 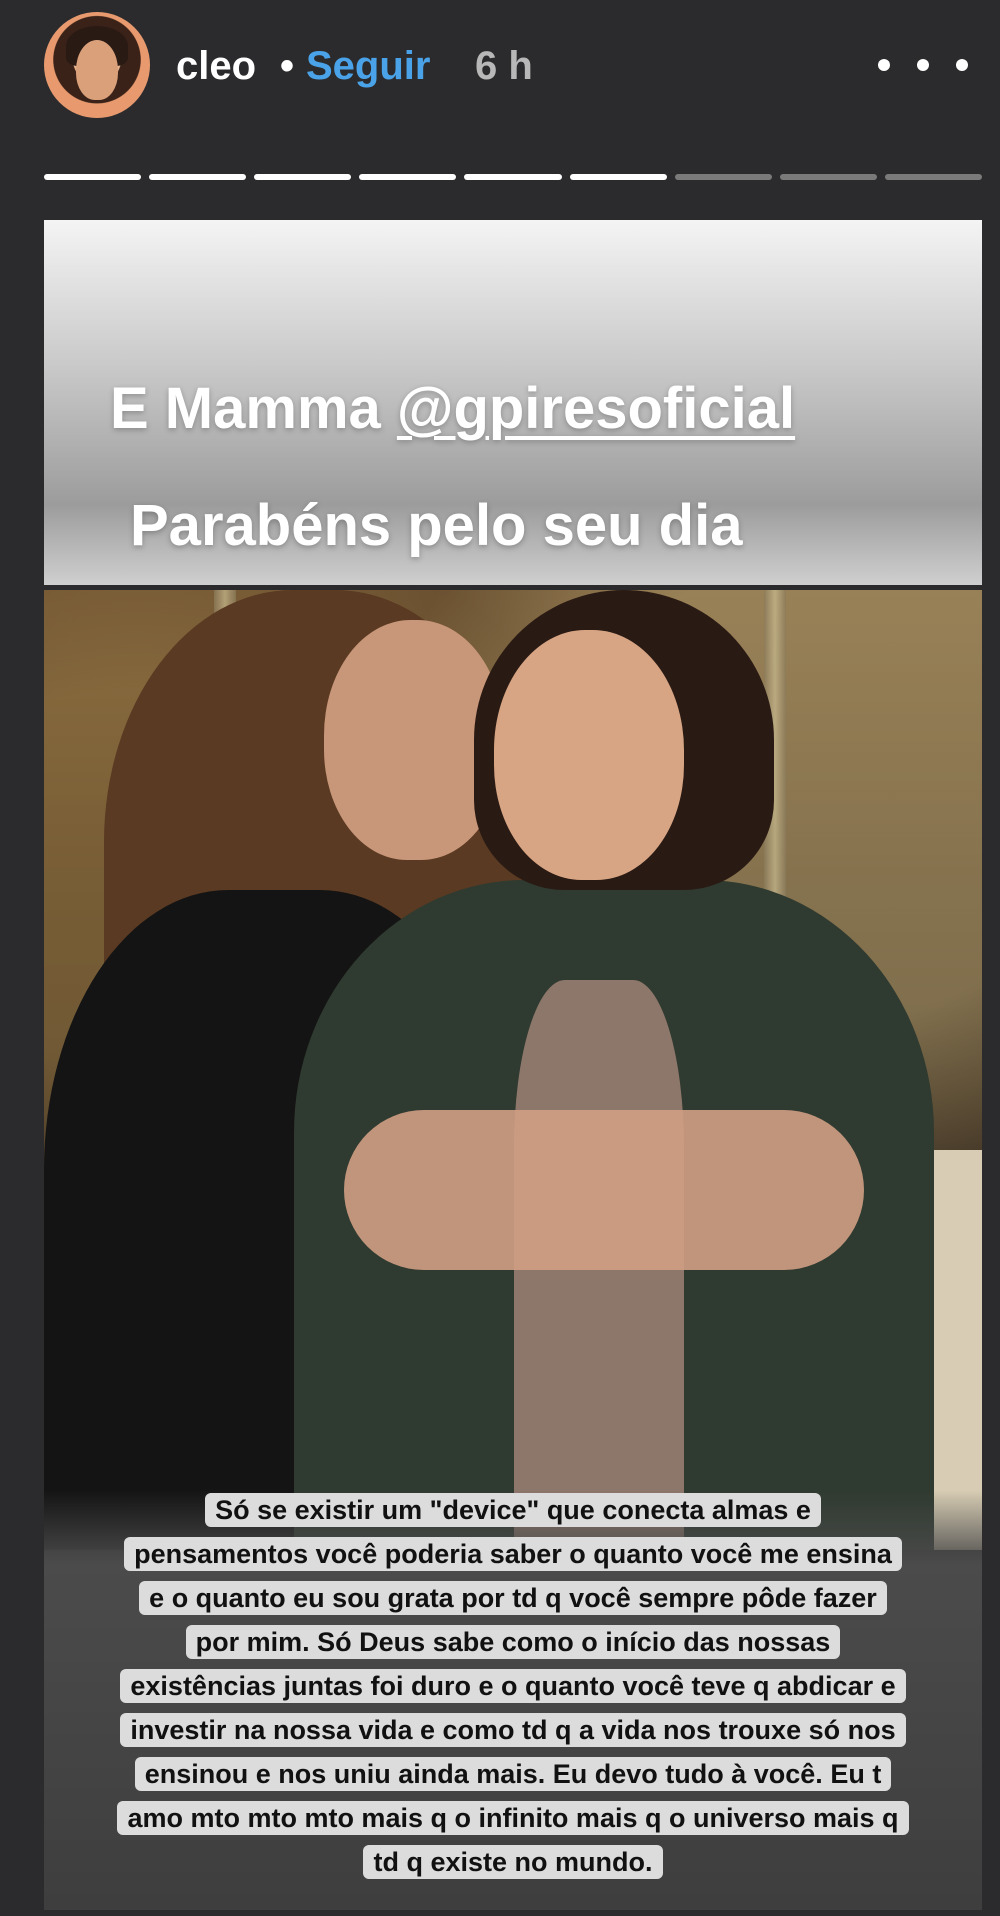 What do you see at coordinates (604, 1190) in the screenshot?
I see `hugging-hands` at bounding box center [604, 1190].